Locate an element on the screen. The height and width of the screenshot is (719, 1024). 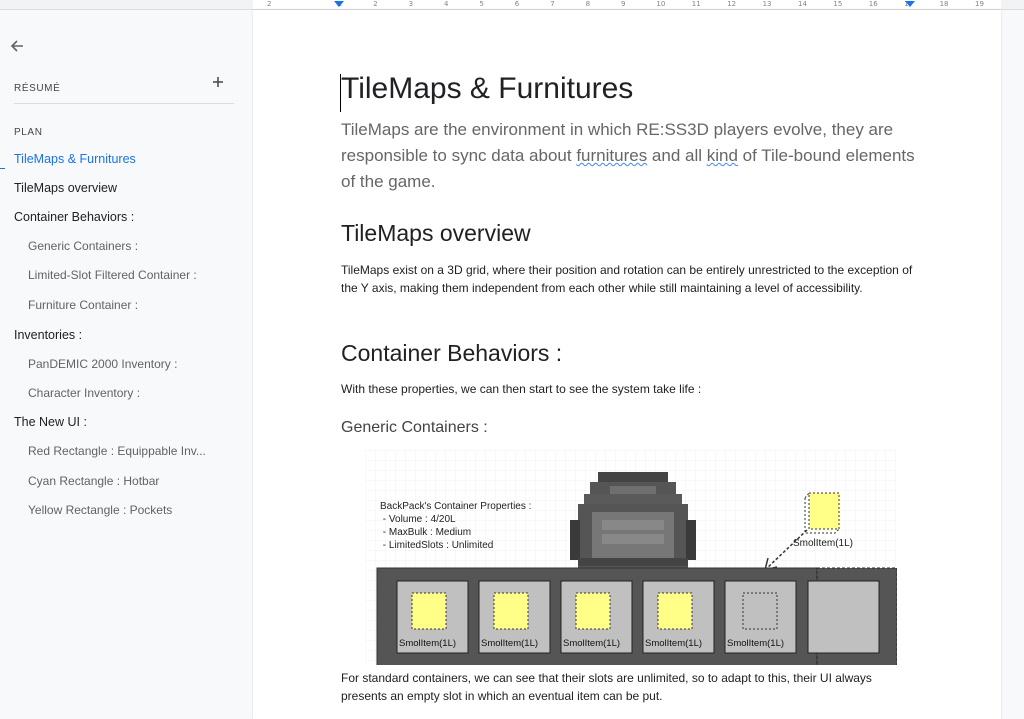
subtitle-text-2: and all is located at coordinates (677, 155).